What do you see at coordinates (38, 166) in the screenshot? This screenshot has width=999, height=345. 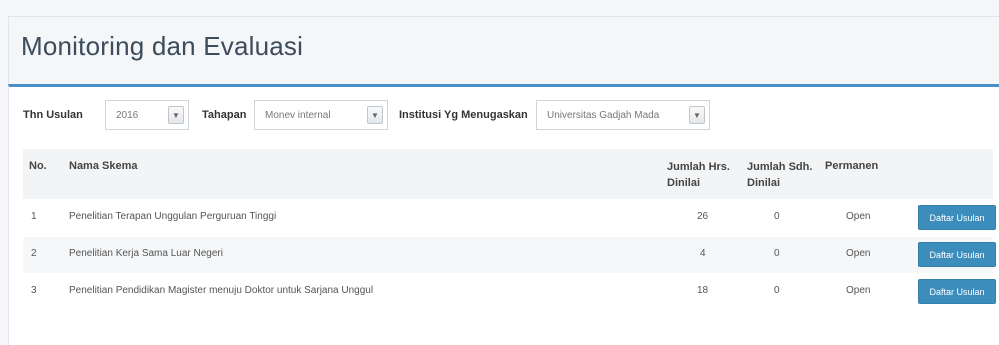 I see `col-no: No.` at bounding box center [38, 166].